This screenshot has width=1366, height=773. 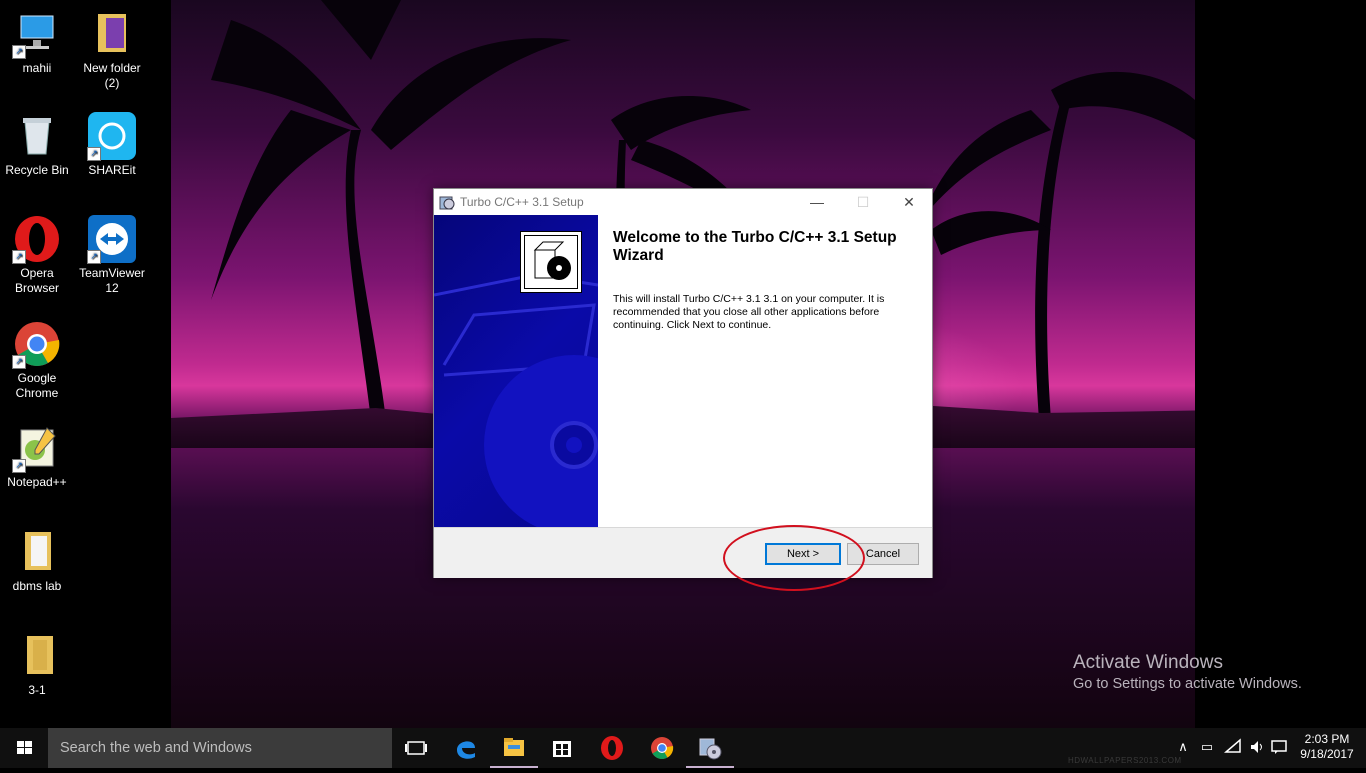 I want to click on desktop-icon-chrome: ↗ Google Chrome, so click(x=37, y=360).